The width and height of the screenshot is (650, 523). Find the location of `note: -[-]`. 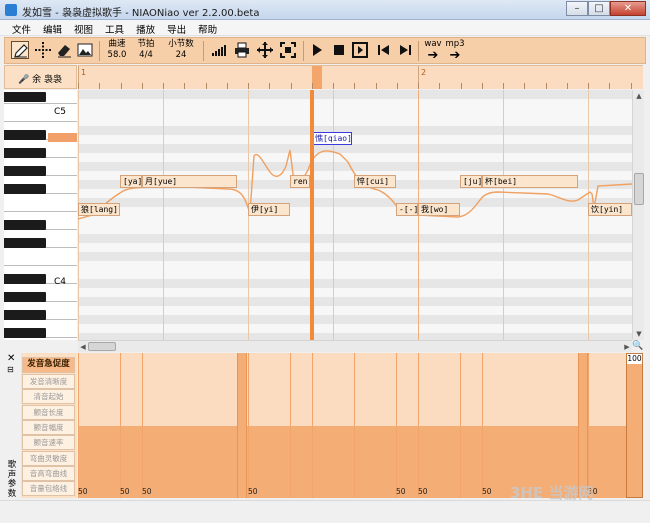

note: -[-] is located at coordinates (407, 209).